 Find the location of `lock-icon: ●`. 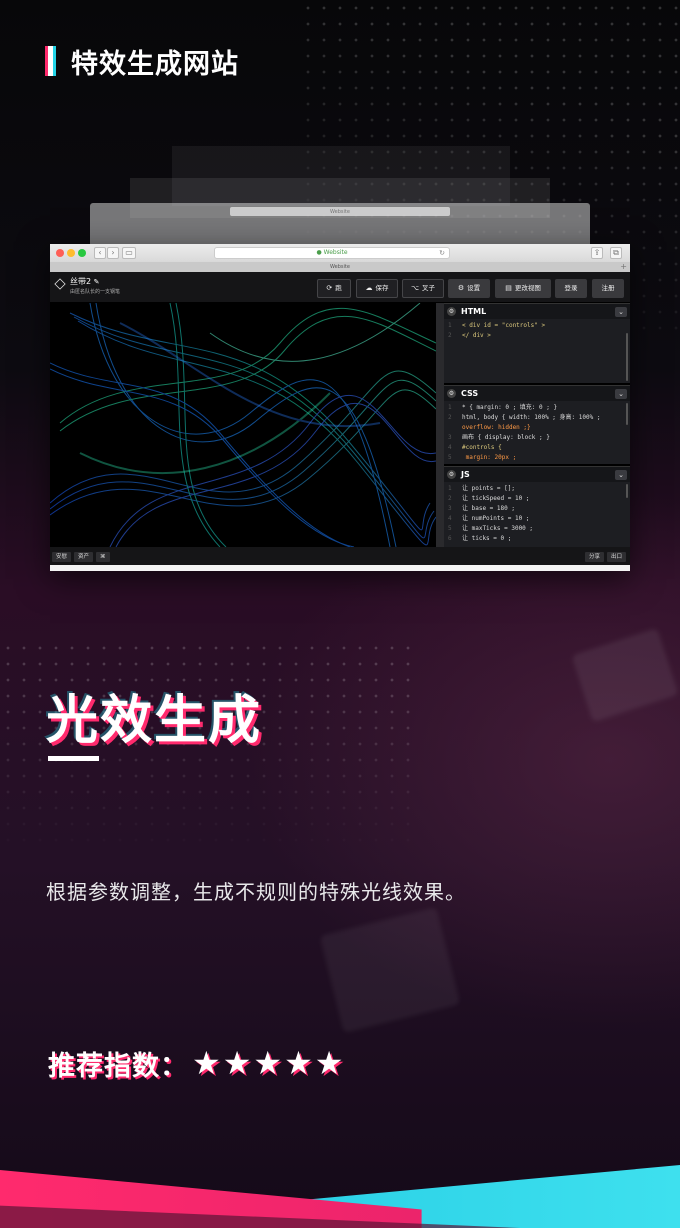

lock-icon: ● is located at coordinates (319, 252).